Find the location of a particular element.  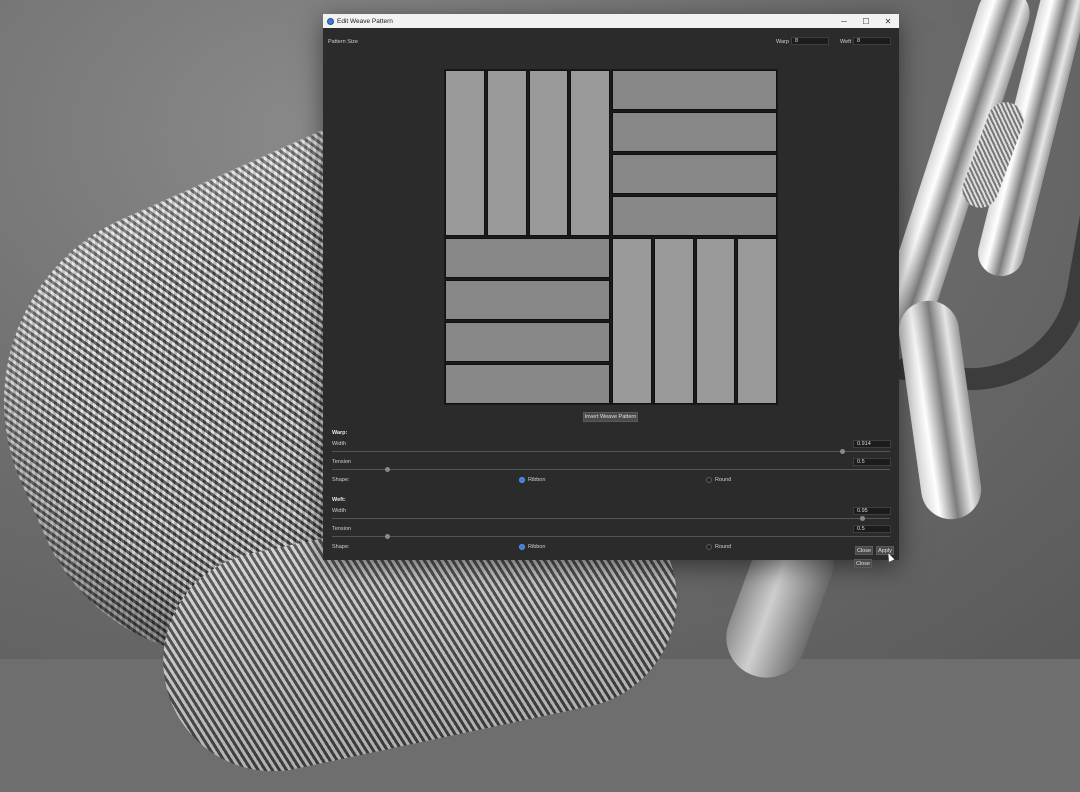

minimize-icon: ─ is located at coordinates (844, 21).